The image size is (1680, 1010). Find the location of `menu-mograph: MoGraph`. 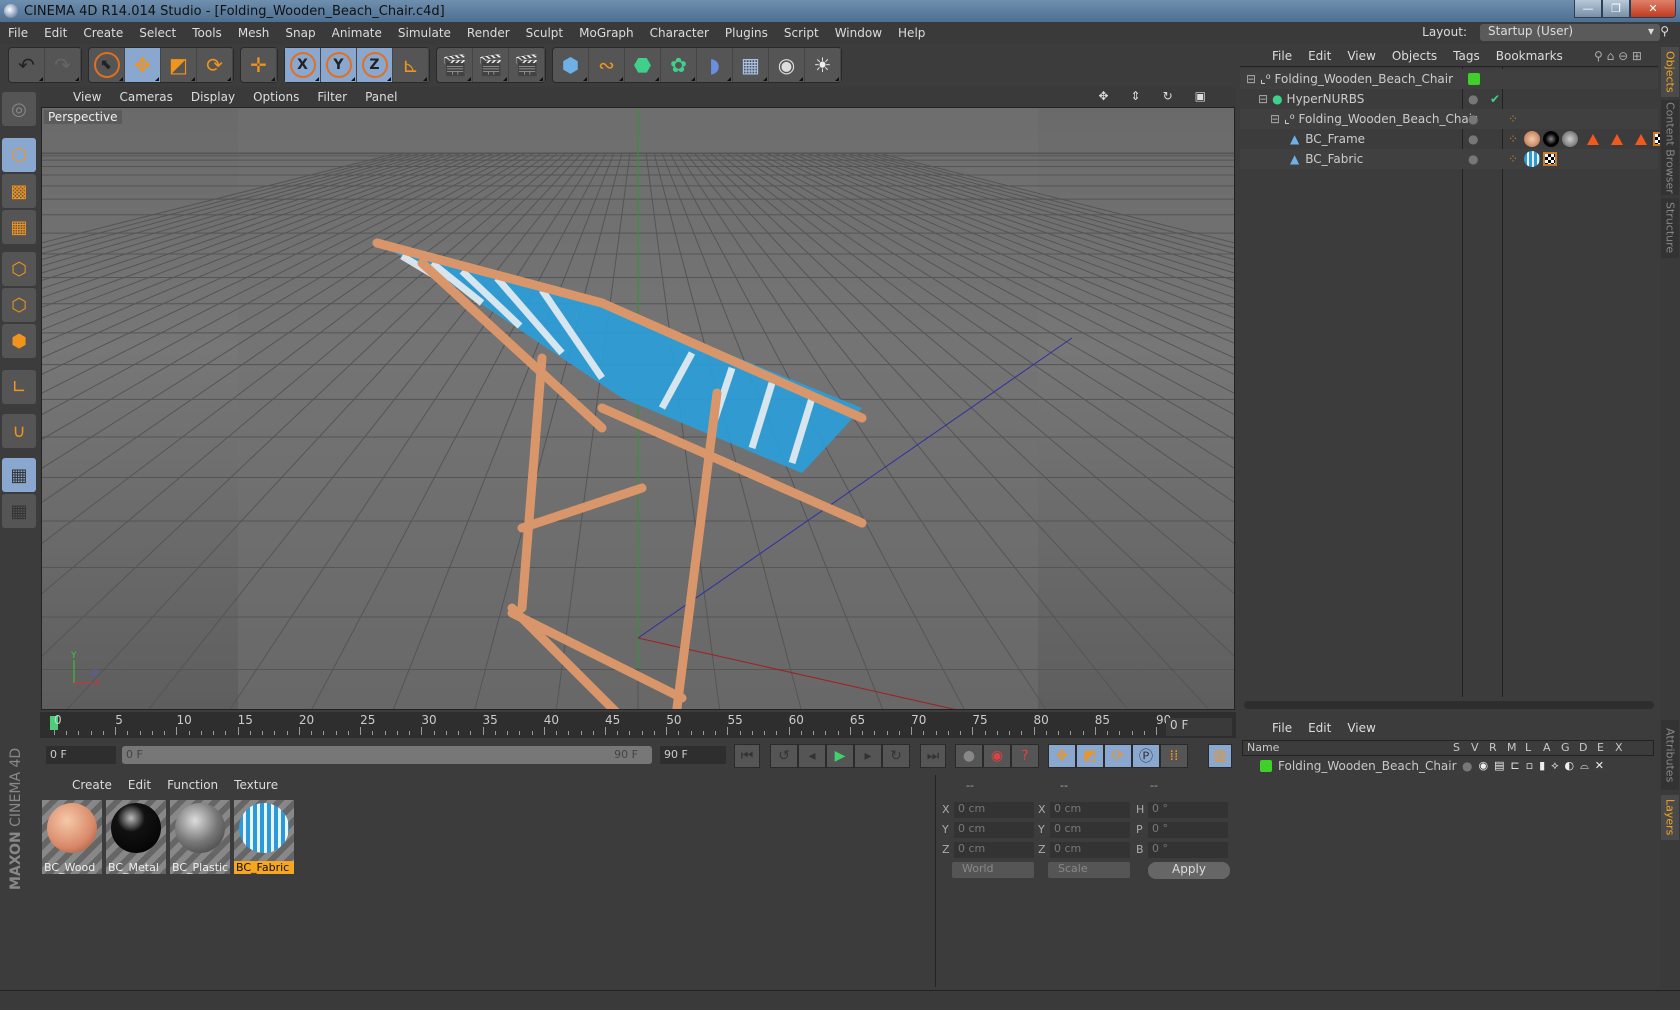

menu-mograph: MoGraph is located at coordinates (606, 33).